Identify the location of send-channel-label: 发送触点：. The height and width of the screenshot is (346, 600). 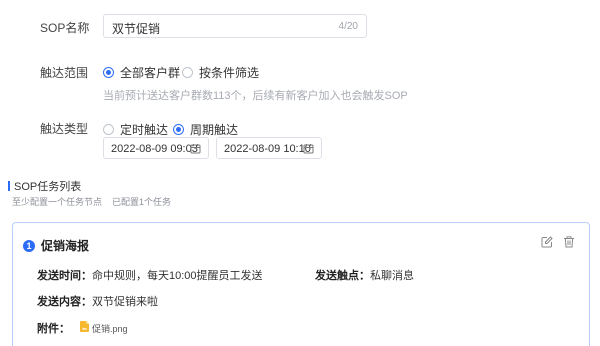
(342, 276).